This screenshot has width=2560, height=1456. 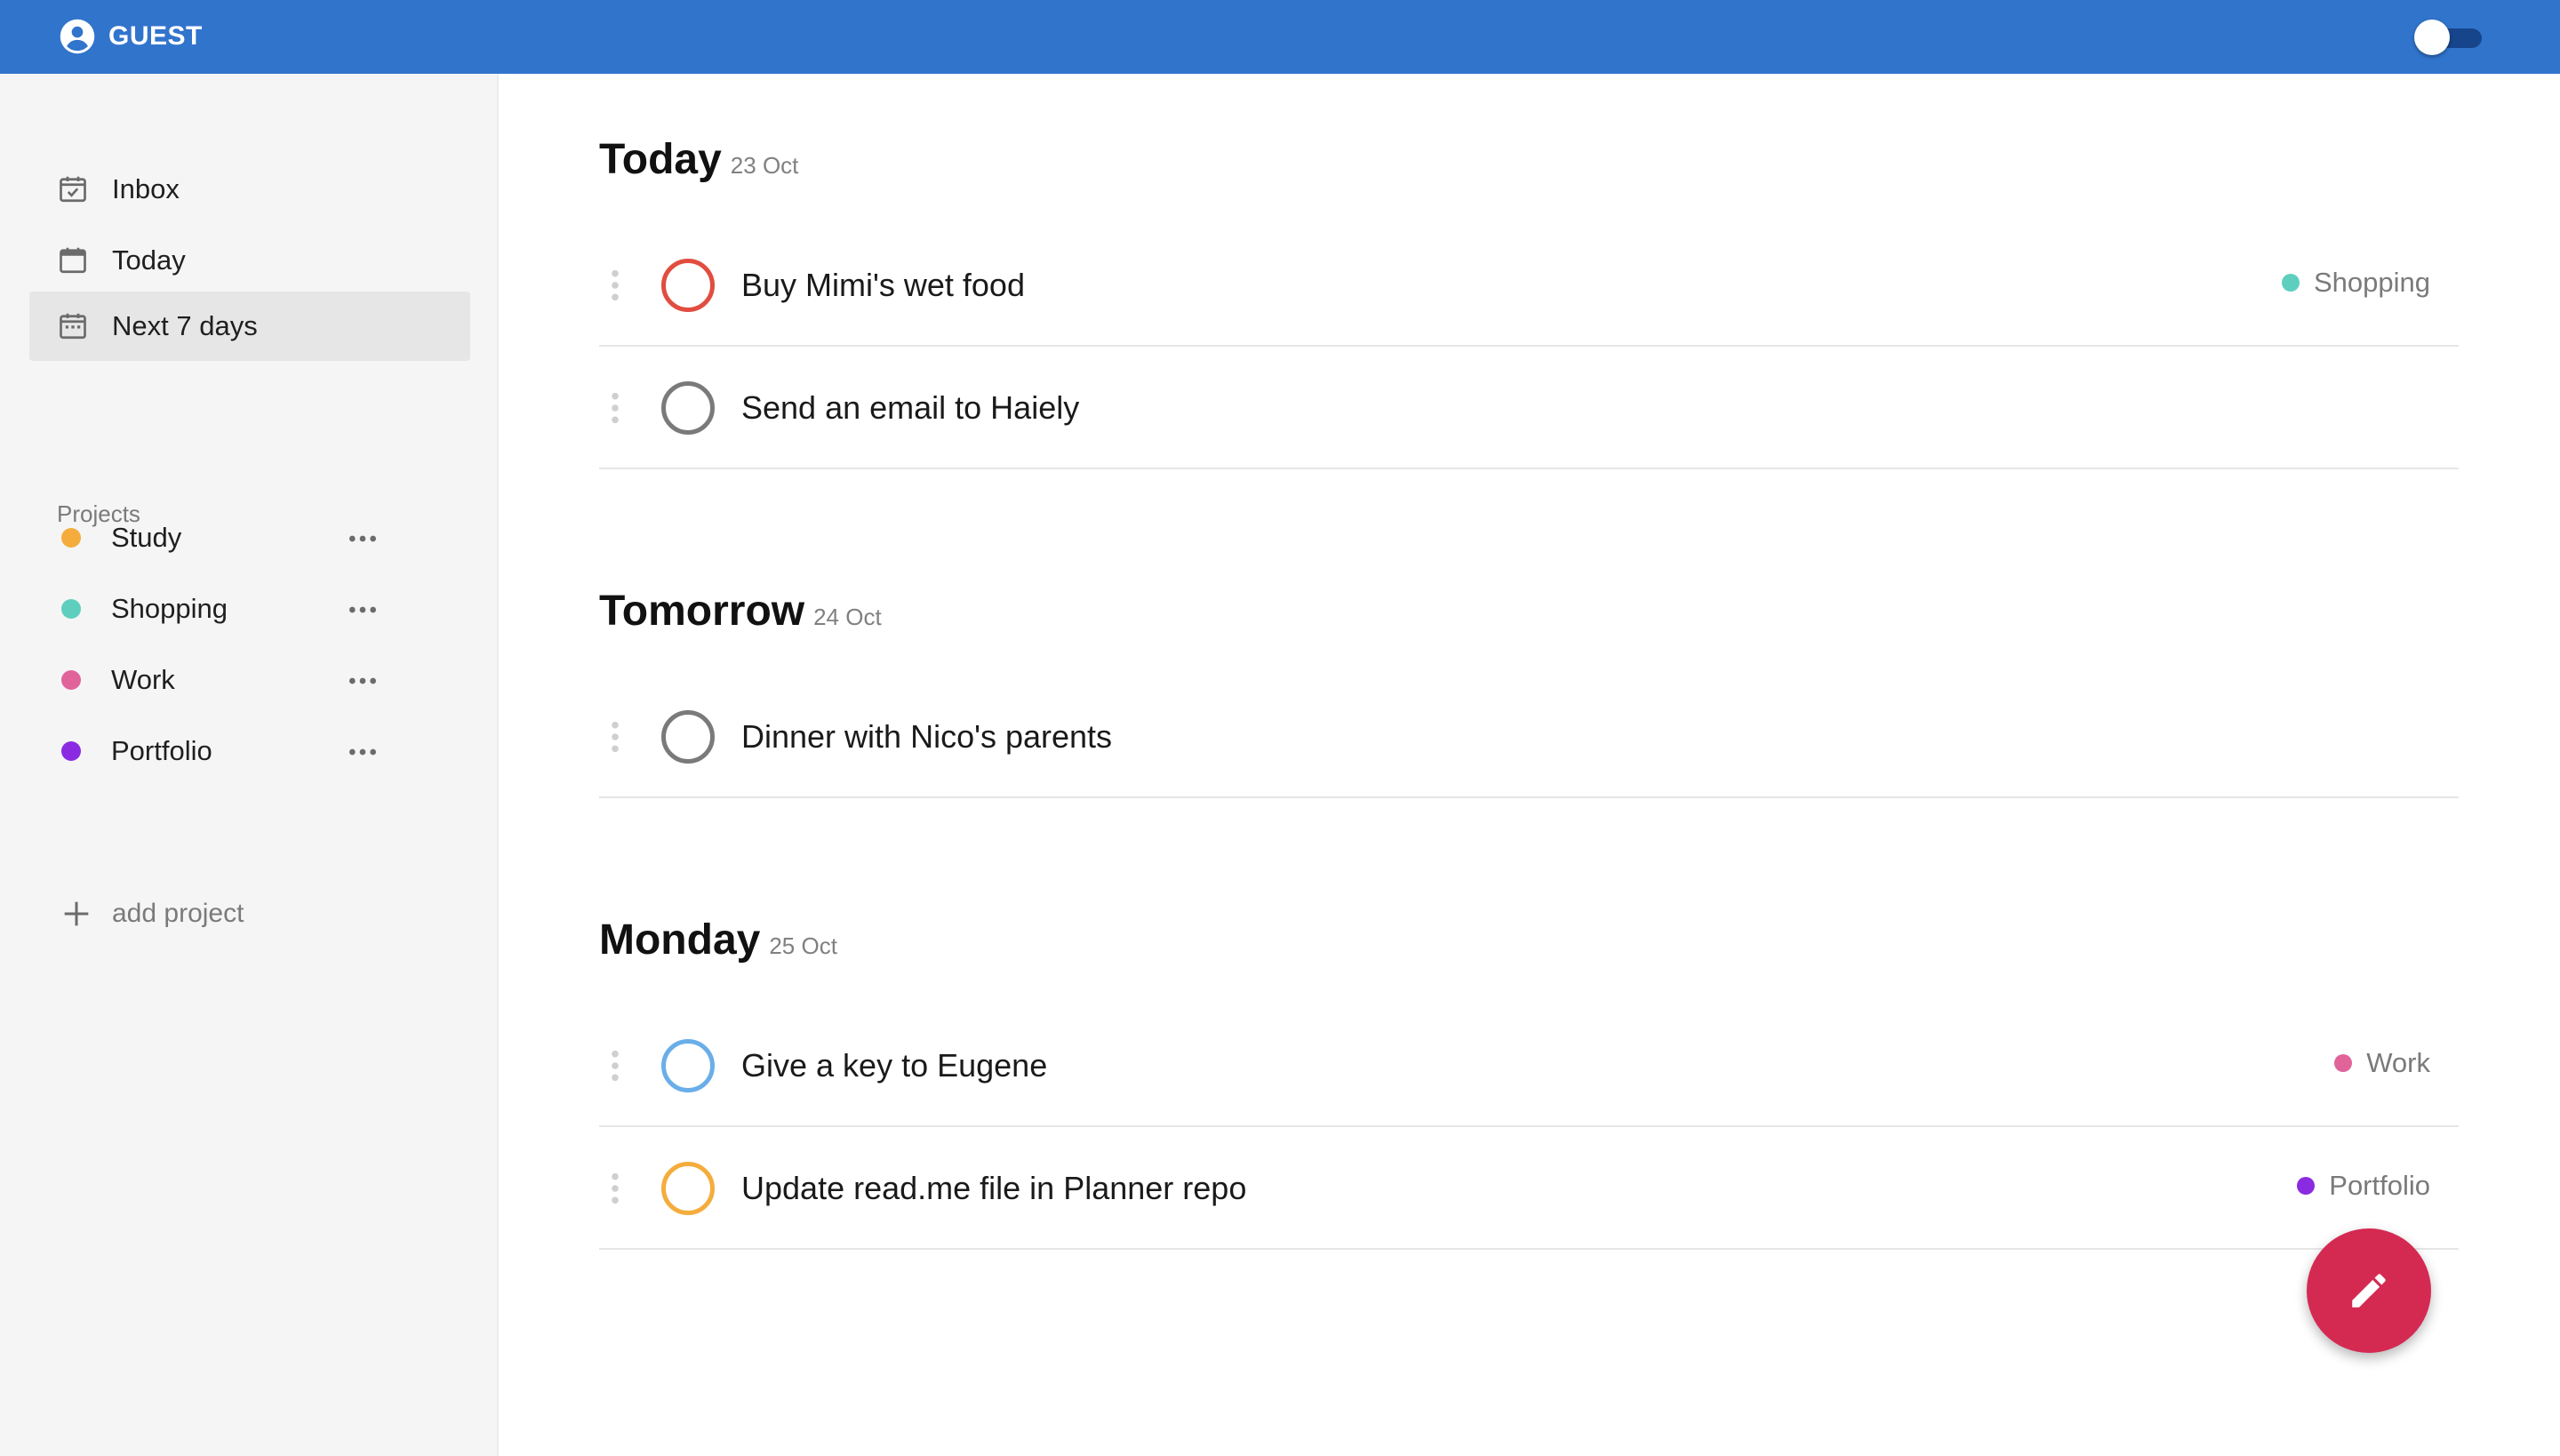 What do you see at coordinates (803, 945) in the screenshot?
I see `section-date: 25 Oct` at bounding box center [803, 945].